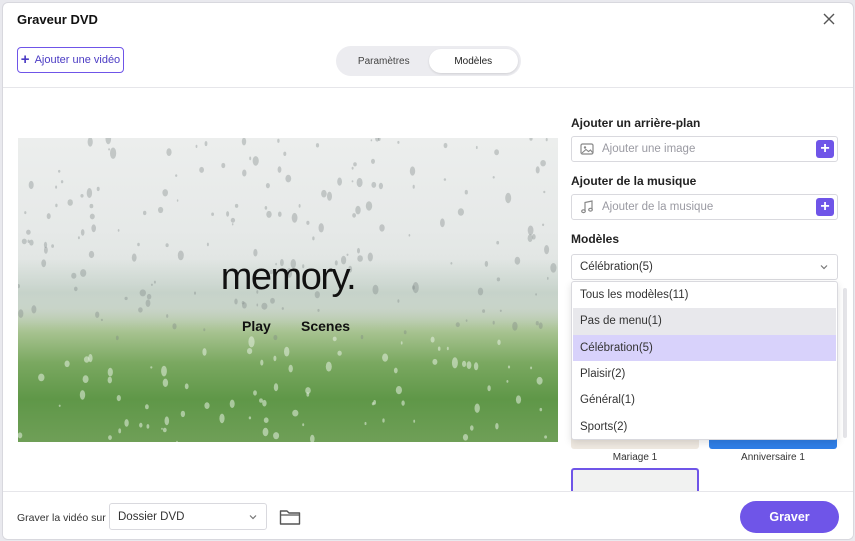  Describe the element at coordinates (789, 517) in the screenshot. I see `burn-button: Graver` at that location.